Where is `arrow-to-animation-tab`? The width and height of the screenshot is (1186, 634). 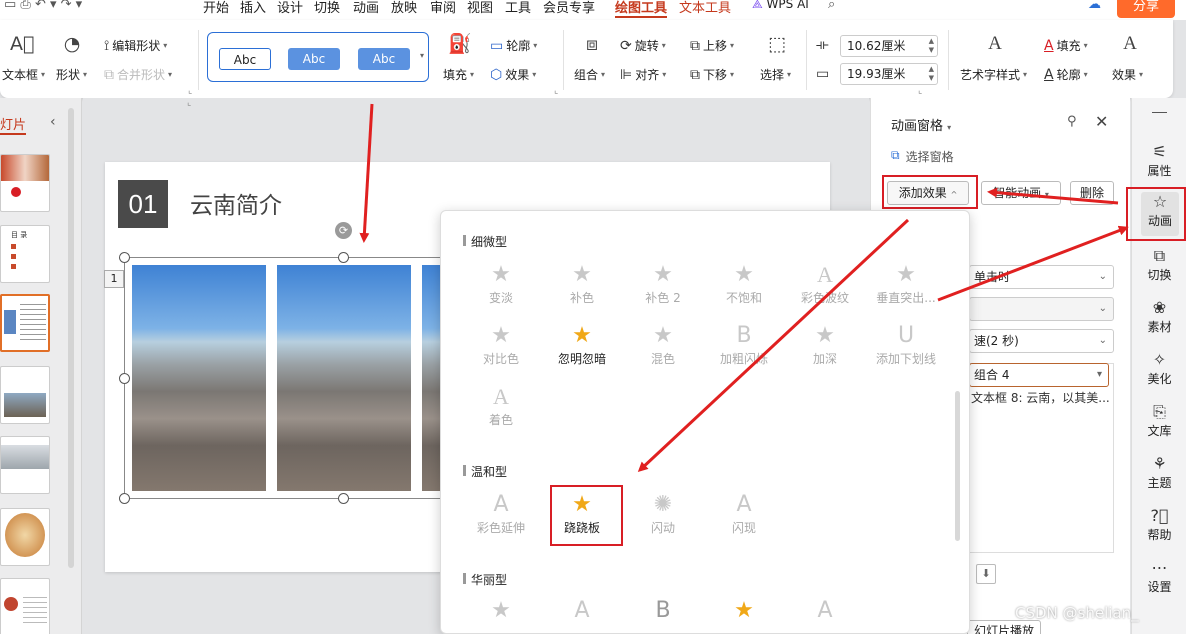
arrow-to-animation-tab is located at coordinates (1033, 263).